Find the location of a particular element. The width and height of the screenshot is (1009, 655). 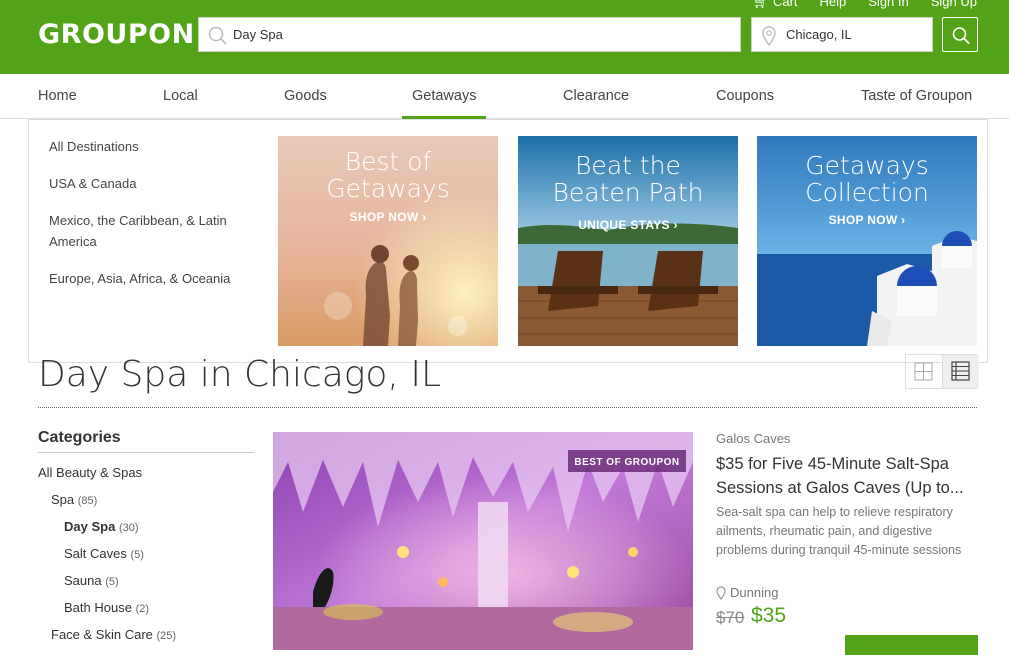

category-bath-house: Bath House (2) is located at coordinates (106, 607).